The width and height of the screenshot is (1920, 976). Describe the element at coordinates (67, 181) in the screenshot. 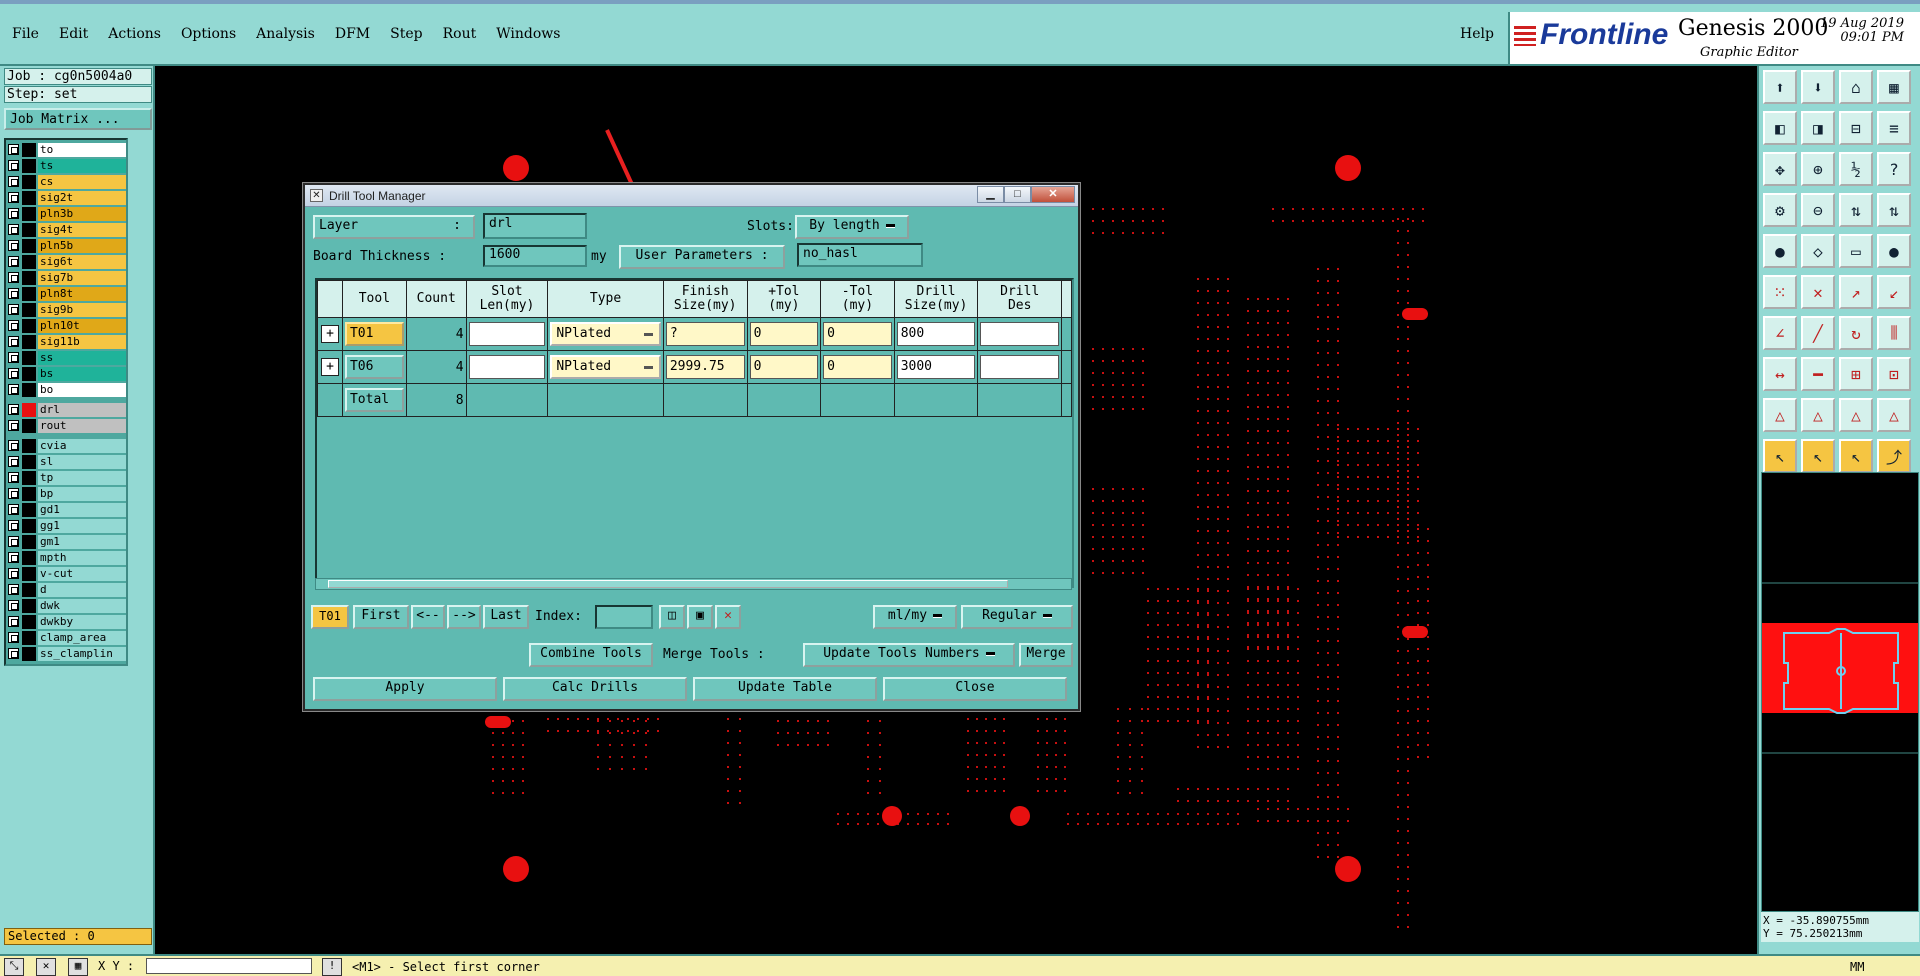

I see `layer-row: cs` at that location.